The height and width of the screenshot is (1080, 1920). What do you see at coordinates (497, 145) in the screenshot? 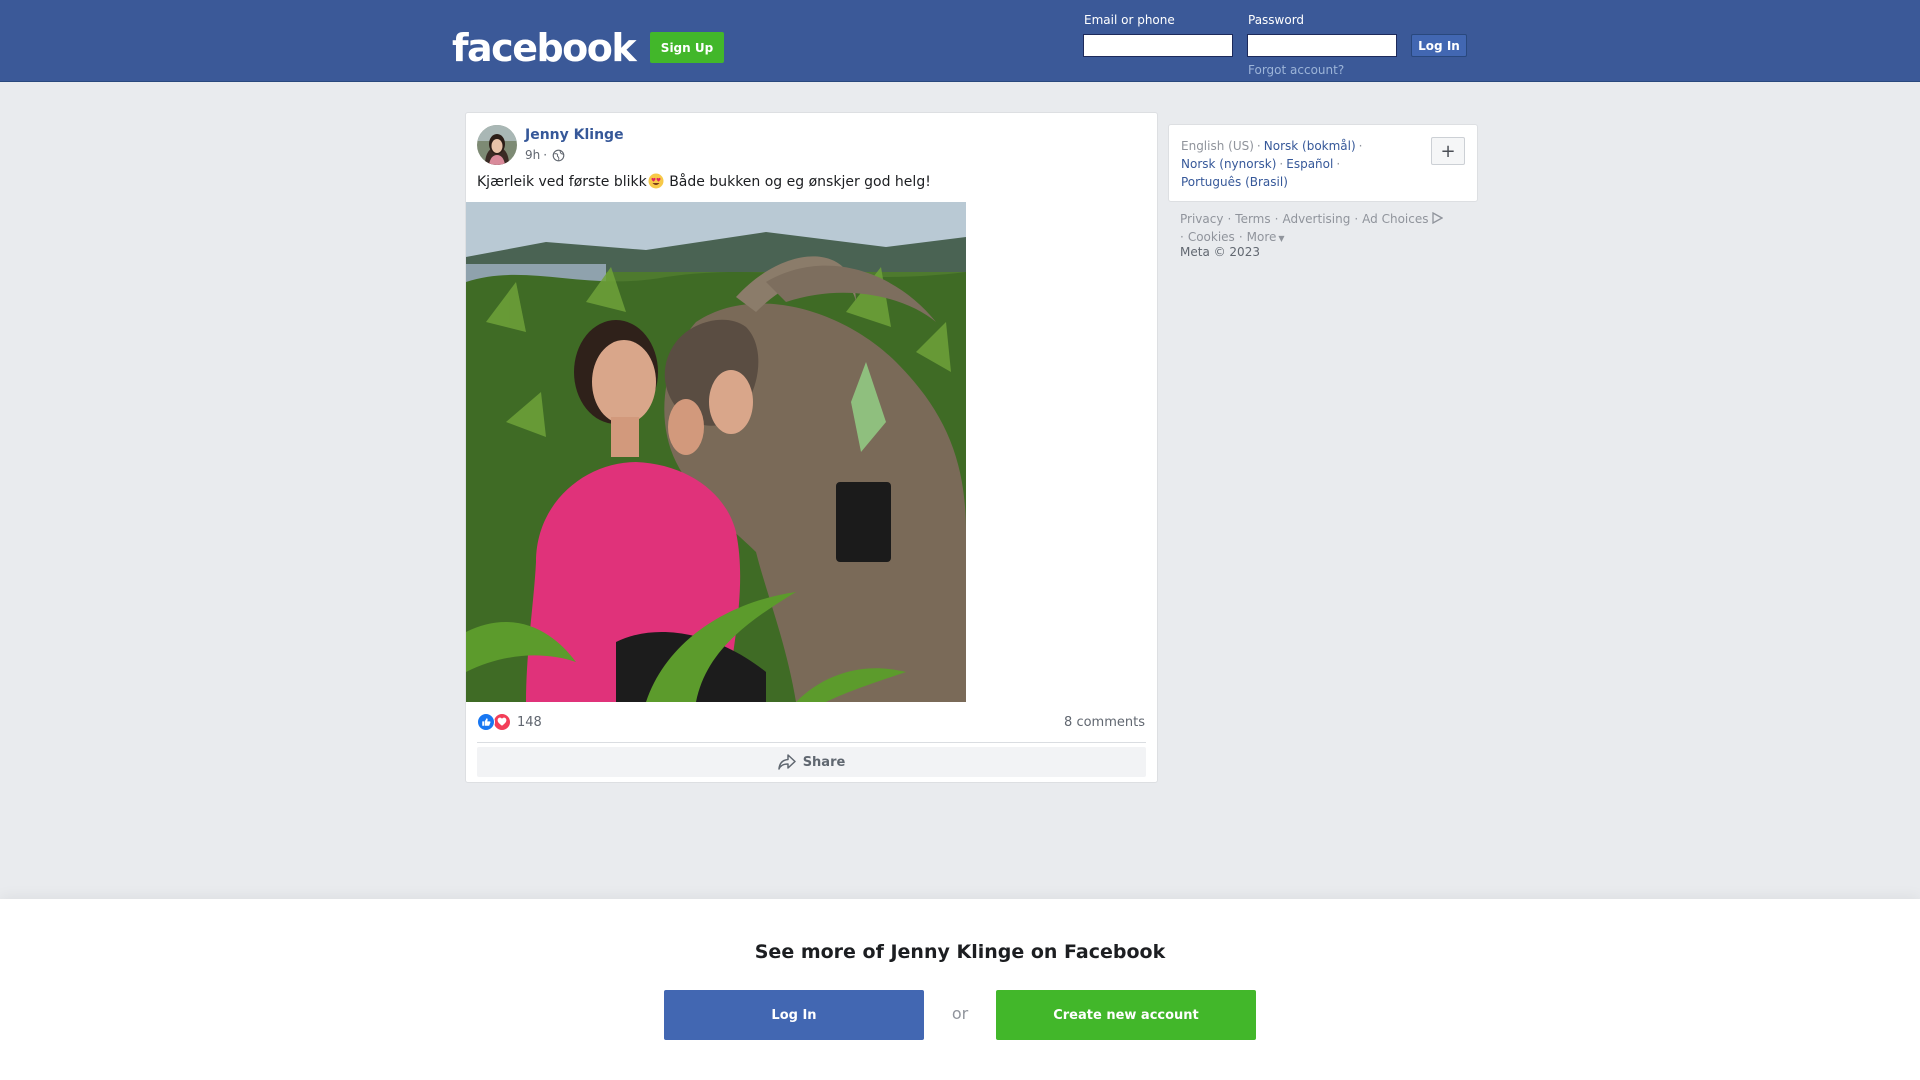
I see `avatar` at bounding box center [497, 145].